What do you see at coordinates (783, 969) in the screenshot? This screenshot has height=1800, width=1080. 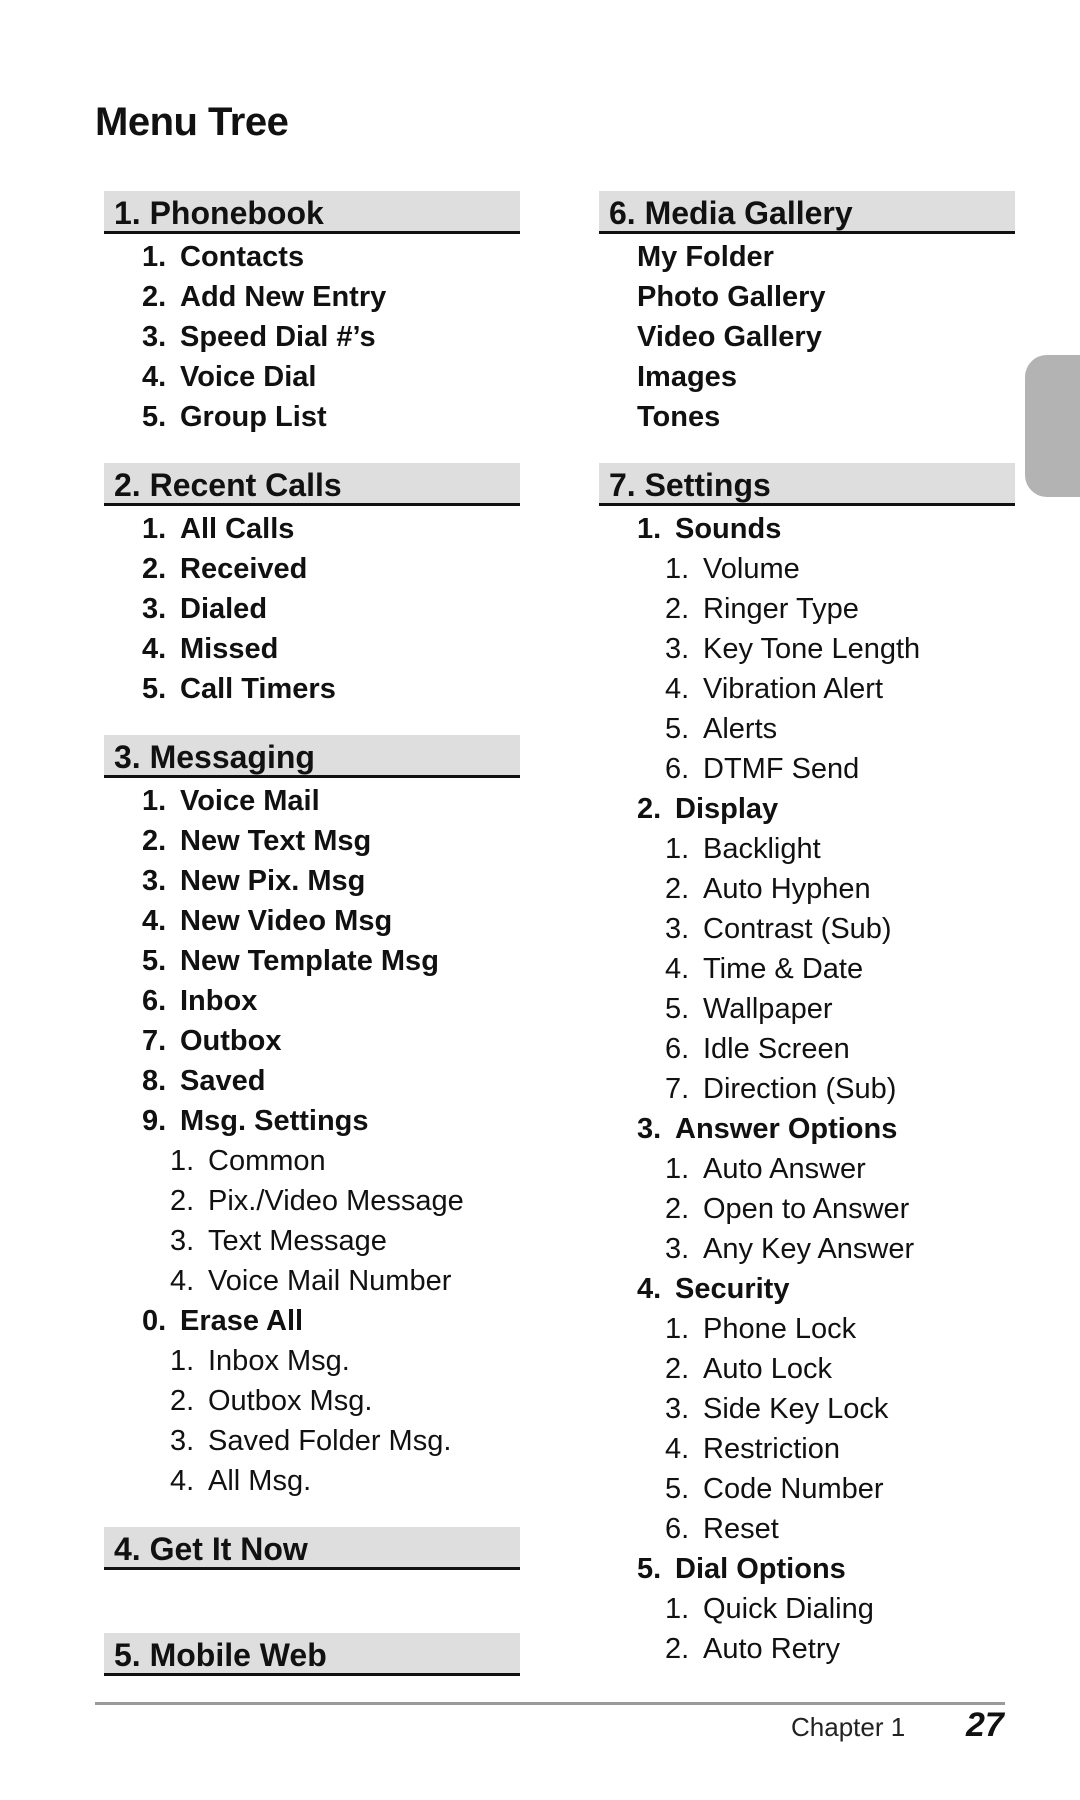 I see `item-label: Time & Date` at bounding box center [783, 969].